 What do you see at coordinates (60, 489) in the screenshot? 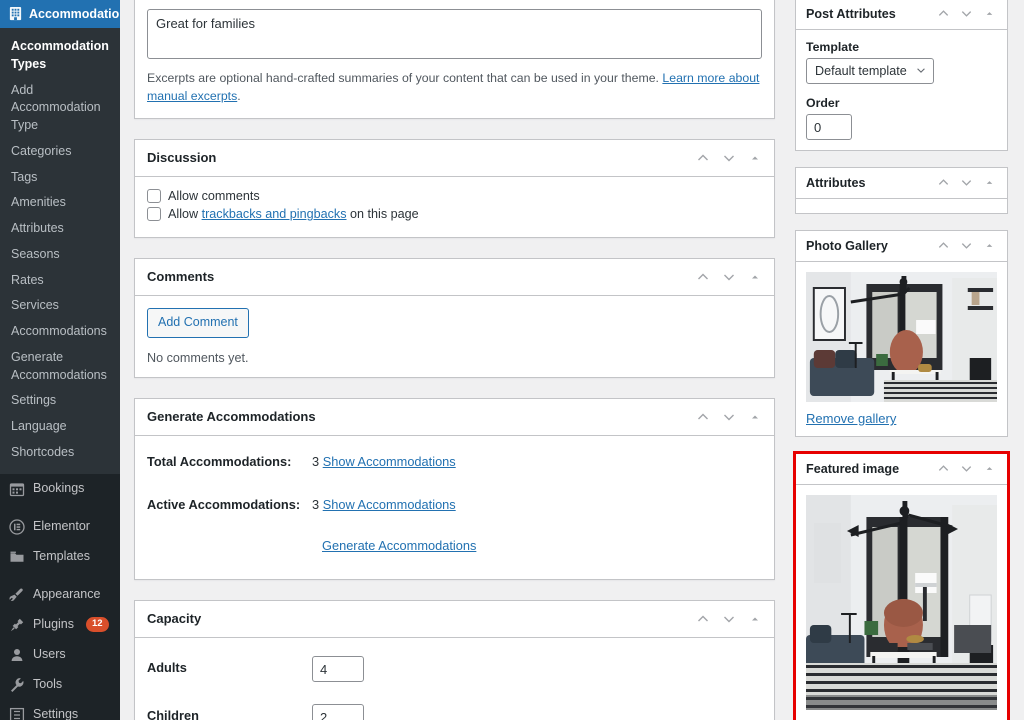
I see `sidebar-item-bookings: Bookings` at bounding box center [60, 489].